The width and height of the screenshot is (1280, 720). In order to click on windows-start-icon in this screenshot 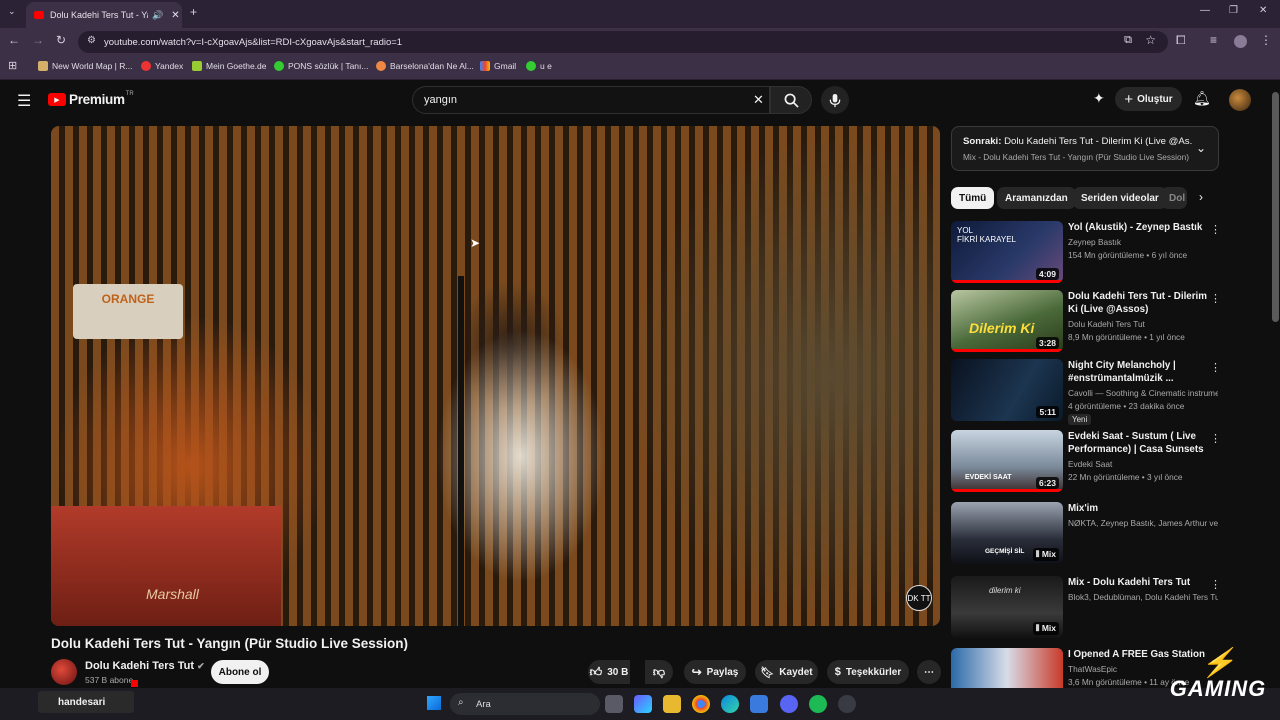, I will do `click(434, 703)`.